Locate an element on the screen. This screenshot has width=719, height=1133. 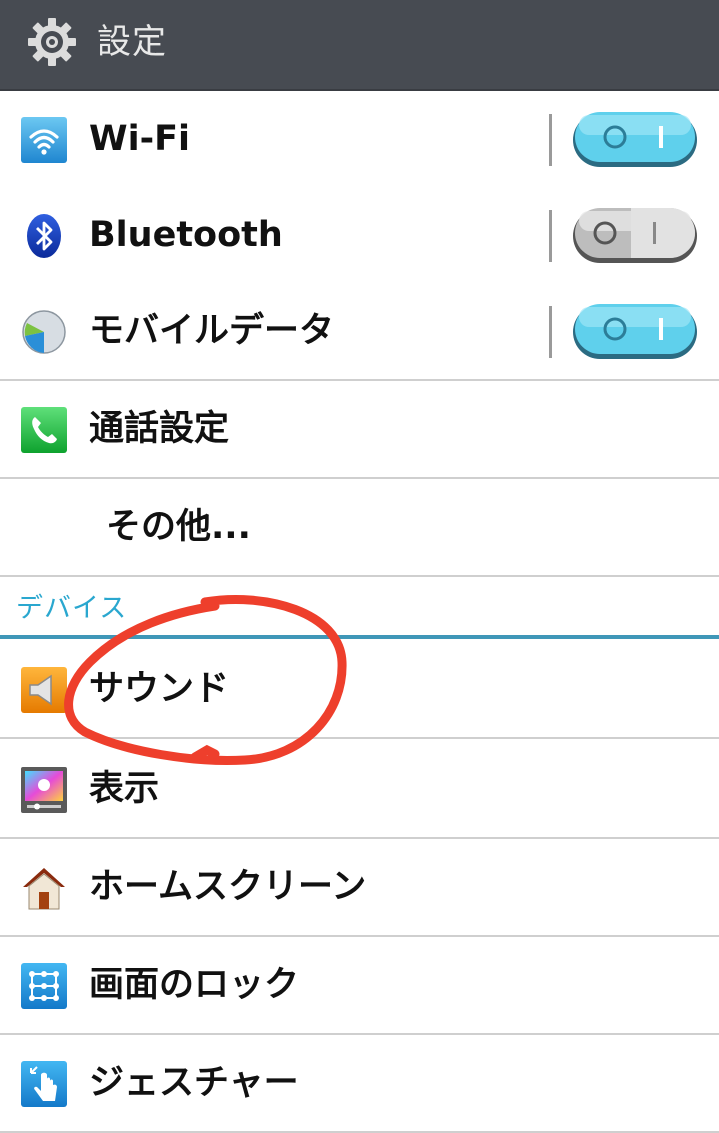
display-row: 表示 is located at coordinates (359, 790).